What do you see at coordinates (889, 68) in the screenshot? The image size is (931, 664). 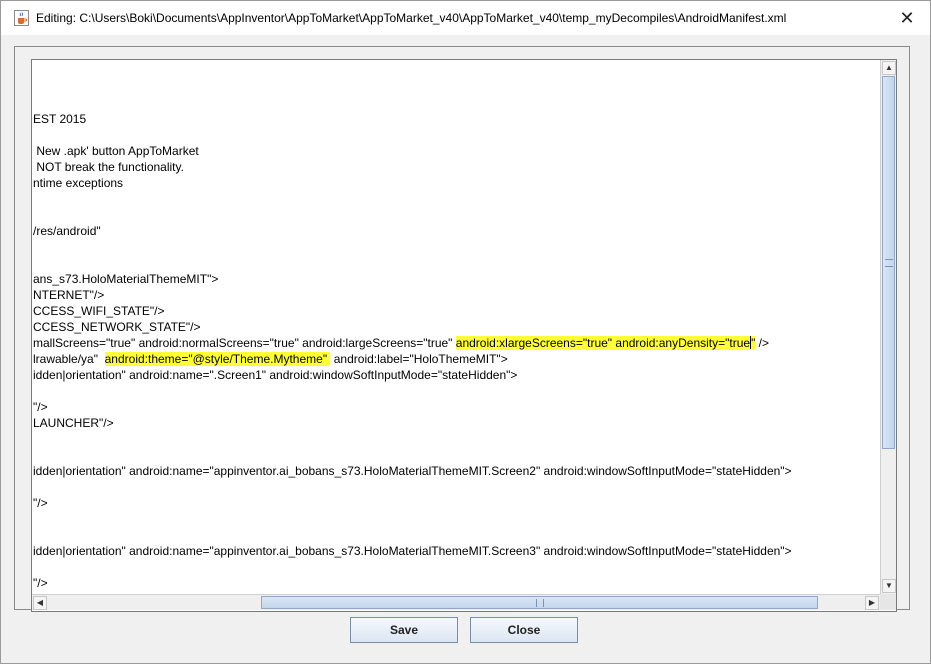 I see `scroll-up-icon: ▲` at bounding box center [889, 68].